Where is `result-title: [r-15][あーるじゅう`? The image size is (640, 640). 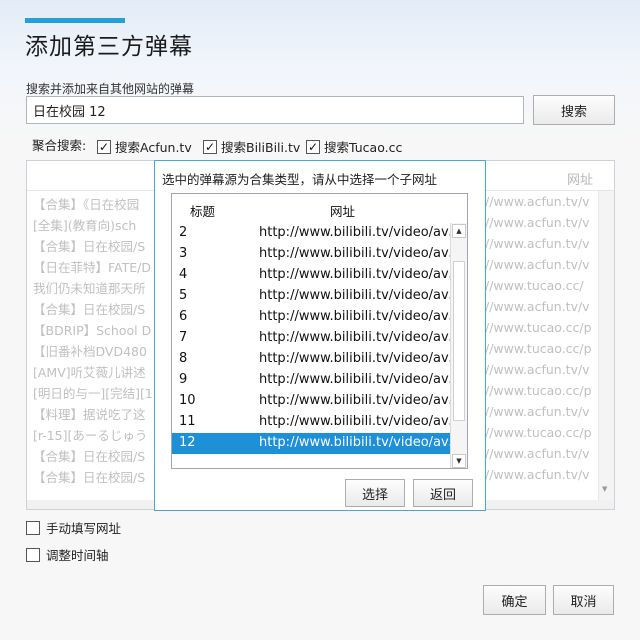
result-title: [r-15][あーるじゅう is located at coordinates (90, 435).